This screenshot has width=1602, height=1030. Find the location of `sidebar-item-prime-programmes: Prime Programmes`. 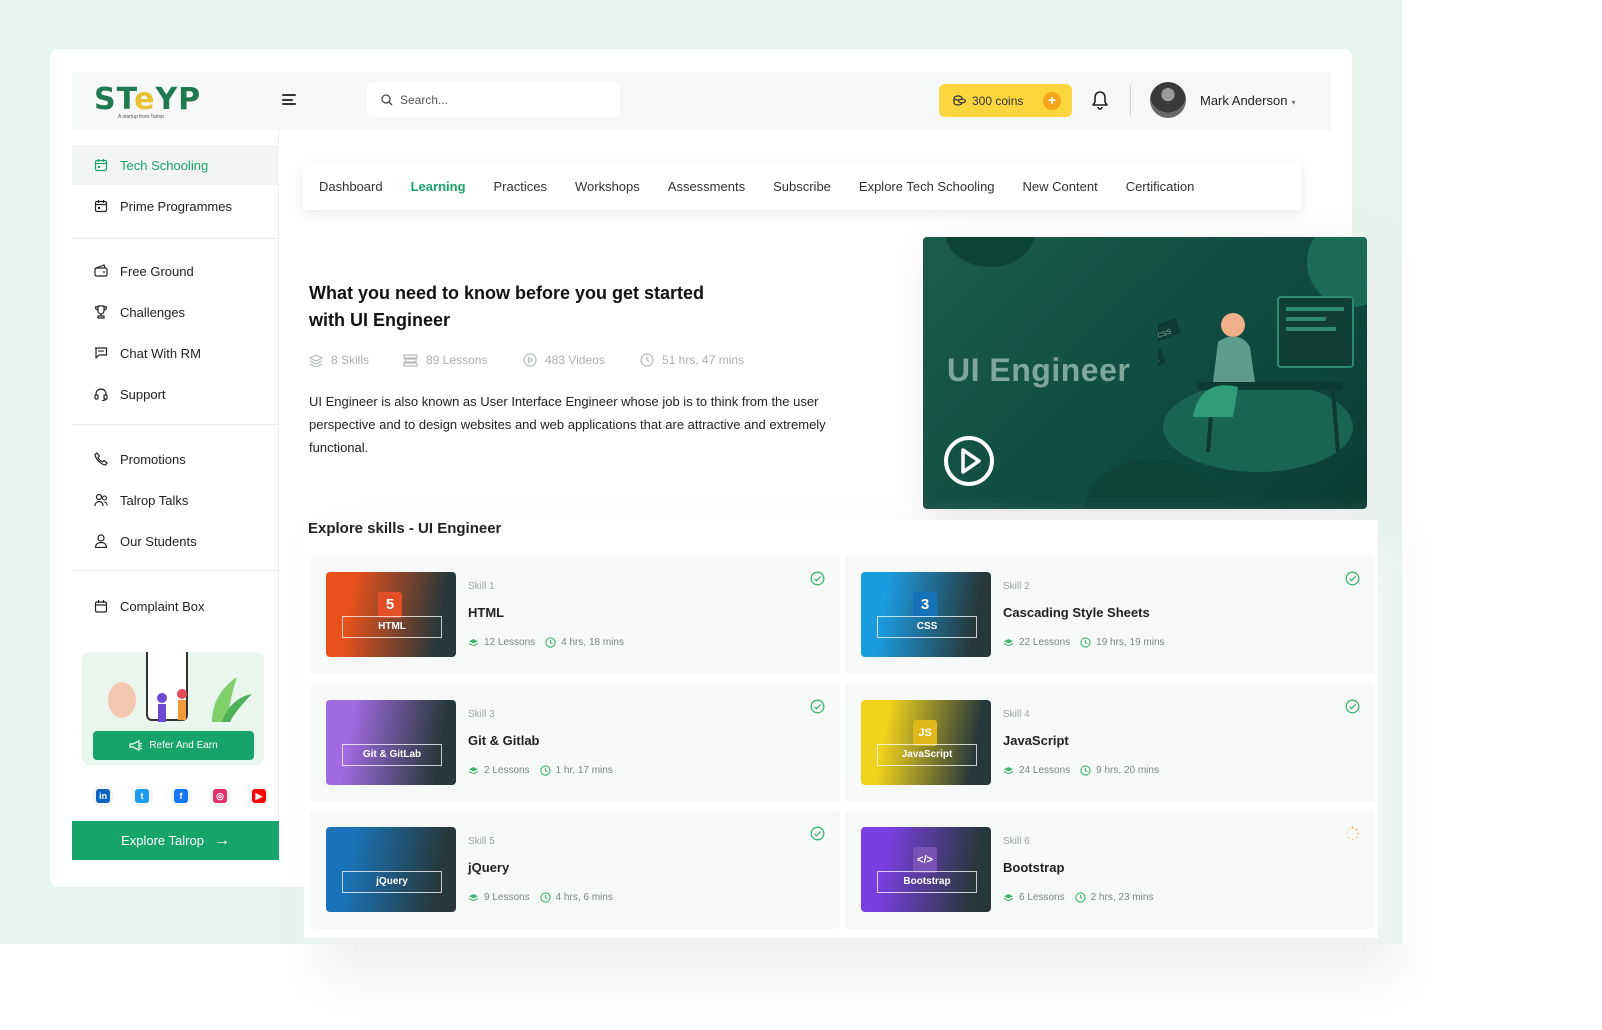

sidebar-item-prime-programmes: Prime Programmes is located at coordinates (175, 206).